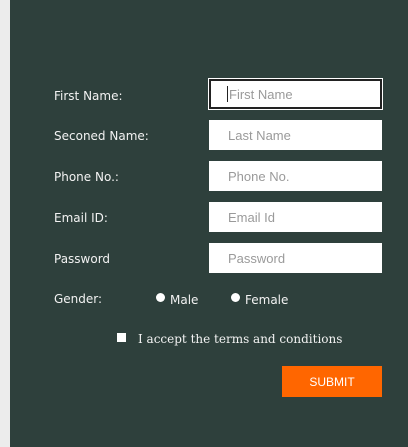  I want to click on password-input, so click(295, 258).